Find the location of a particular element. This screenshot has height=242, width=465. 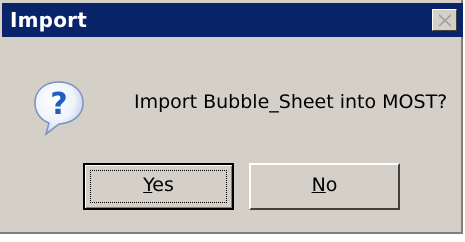

yes-button: Yes is located at coordinates (158, 186).